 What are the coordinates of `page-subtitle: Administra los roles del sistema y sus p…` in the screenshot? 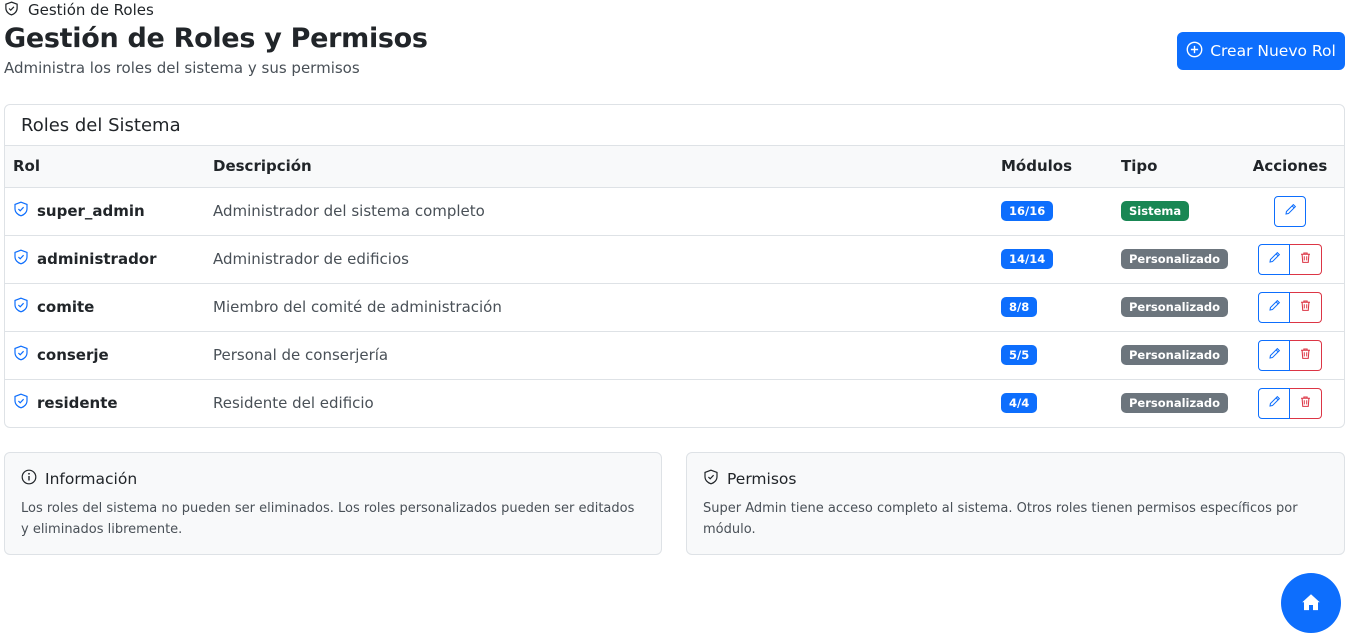 It's located at (182, 68).